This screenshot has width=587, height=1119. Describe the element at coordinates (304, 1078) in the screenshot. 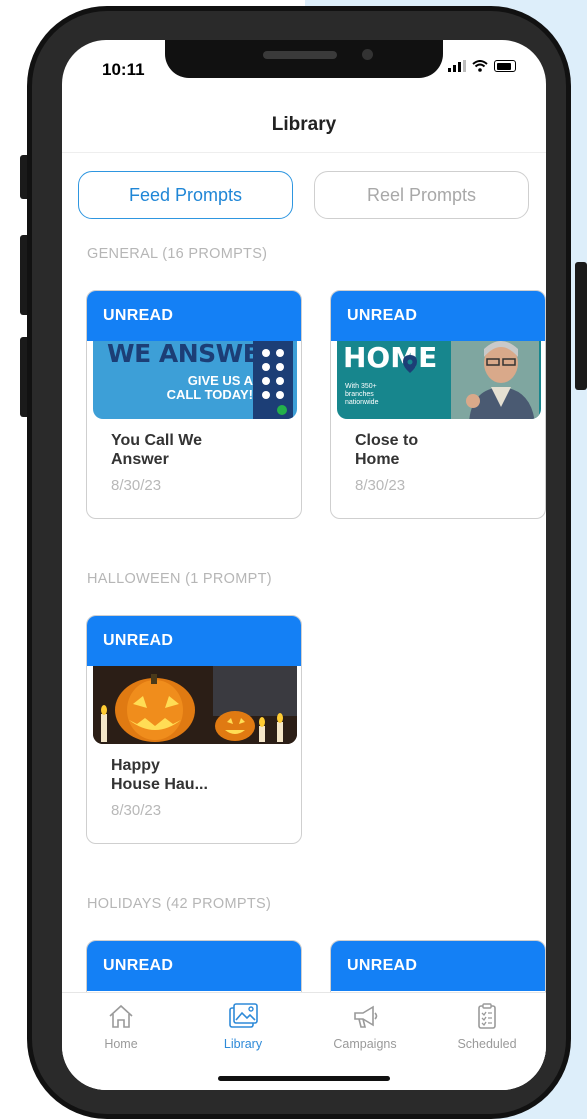

I see `home-indicator` at that location.